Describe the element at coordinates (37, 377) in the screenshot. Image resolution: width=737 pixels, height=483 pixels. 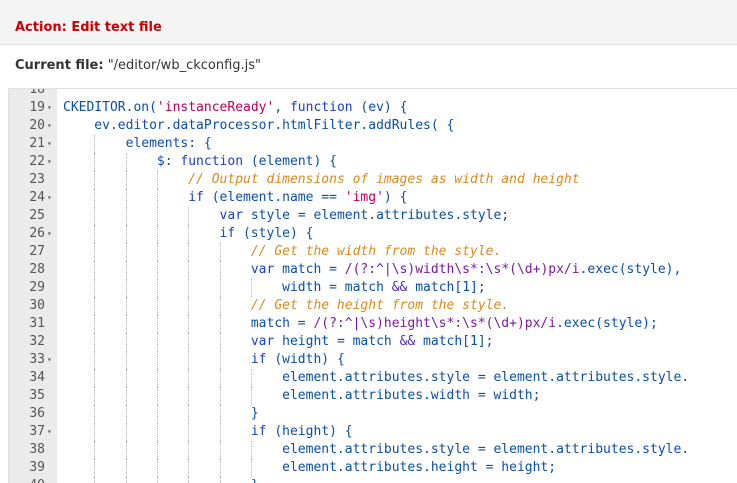
I see `line-number: 34` at that location.